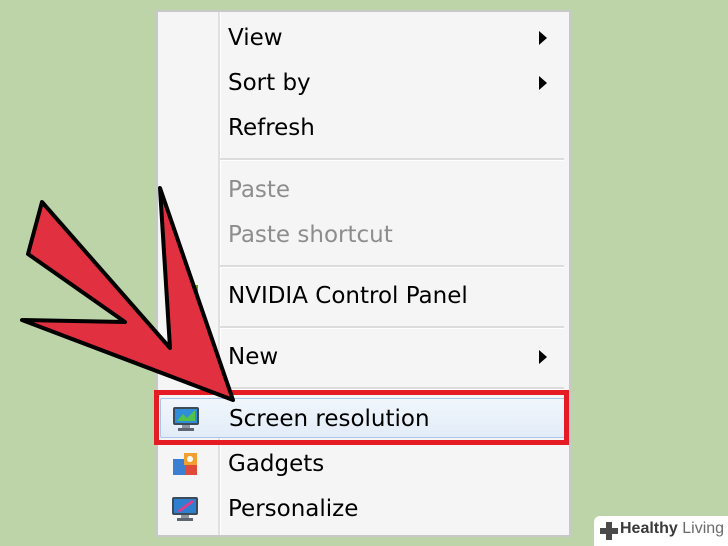 This screenshot has width=728, height=546. I want to click on menu-item-label: Personalize, so click(293, 509).